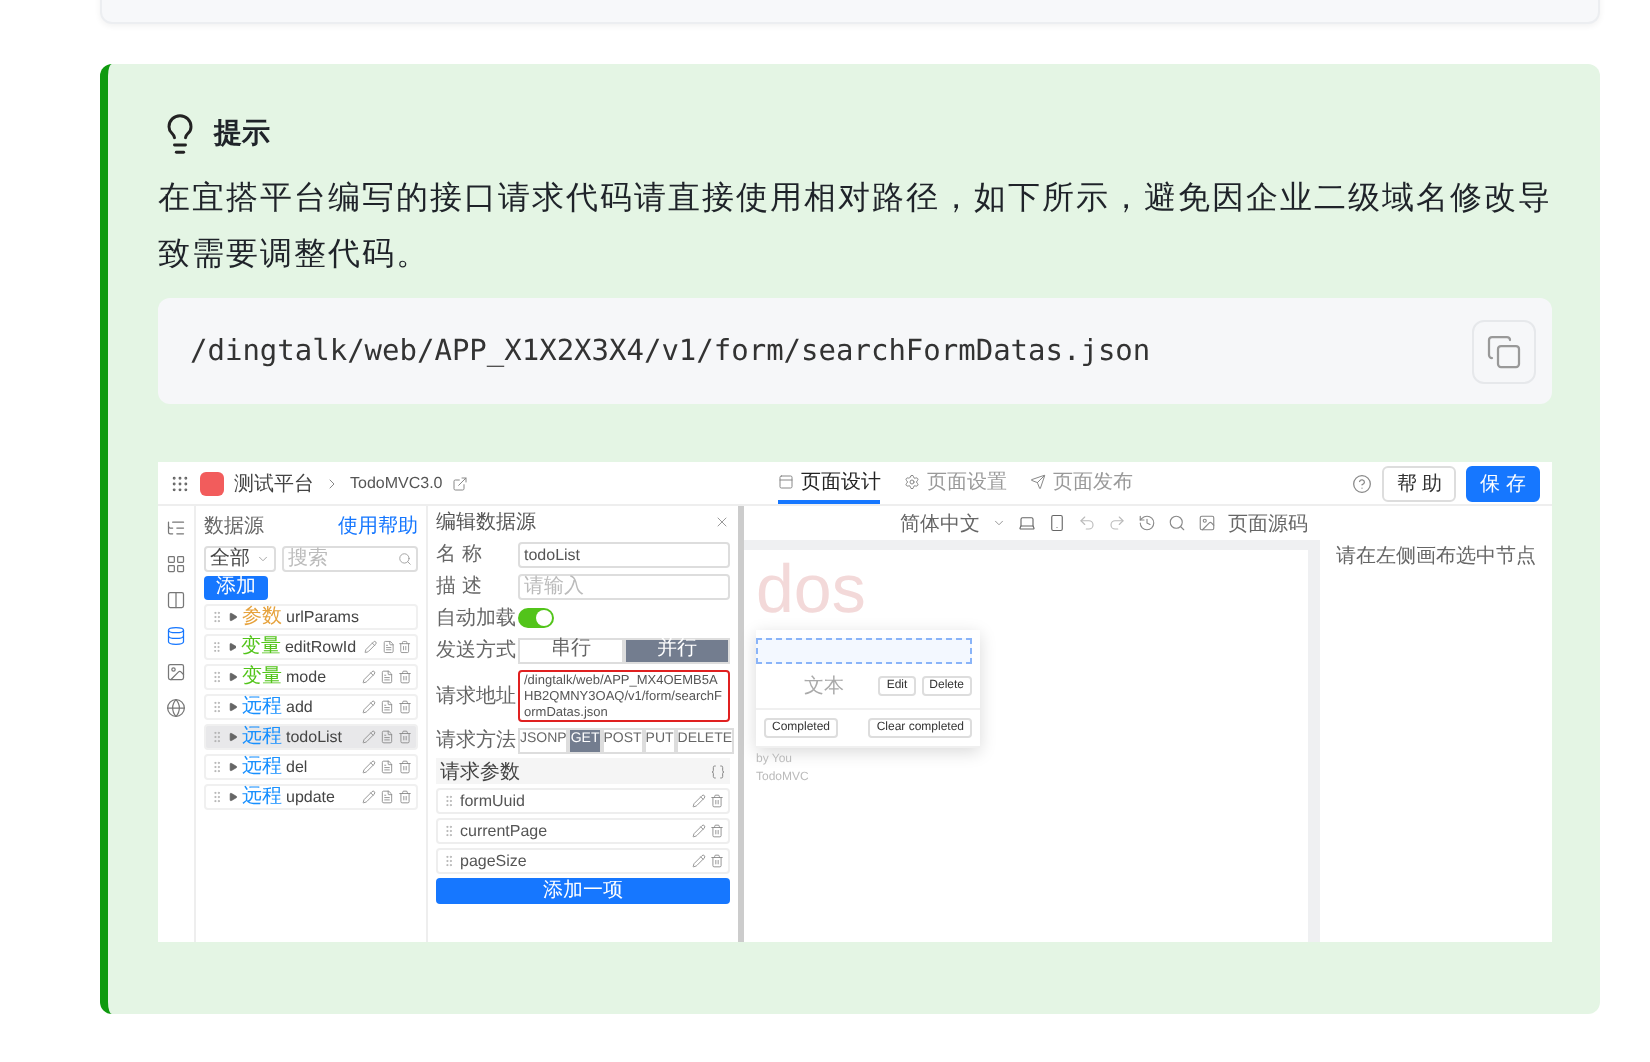 Image resolution: width=1650 pixels, height=1062 pixels. What do you see at coordinates (571, 650) in the screenshot?
I see `send-mode-option: 串行` at bounding box center [571, 650].